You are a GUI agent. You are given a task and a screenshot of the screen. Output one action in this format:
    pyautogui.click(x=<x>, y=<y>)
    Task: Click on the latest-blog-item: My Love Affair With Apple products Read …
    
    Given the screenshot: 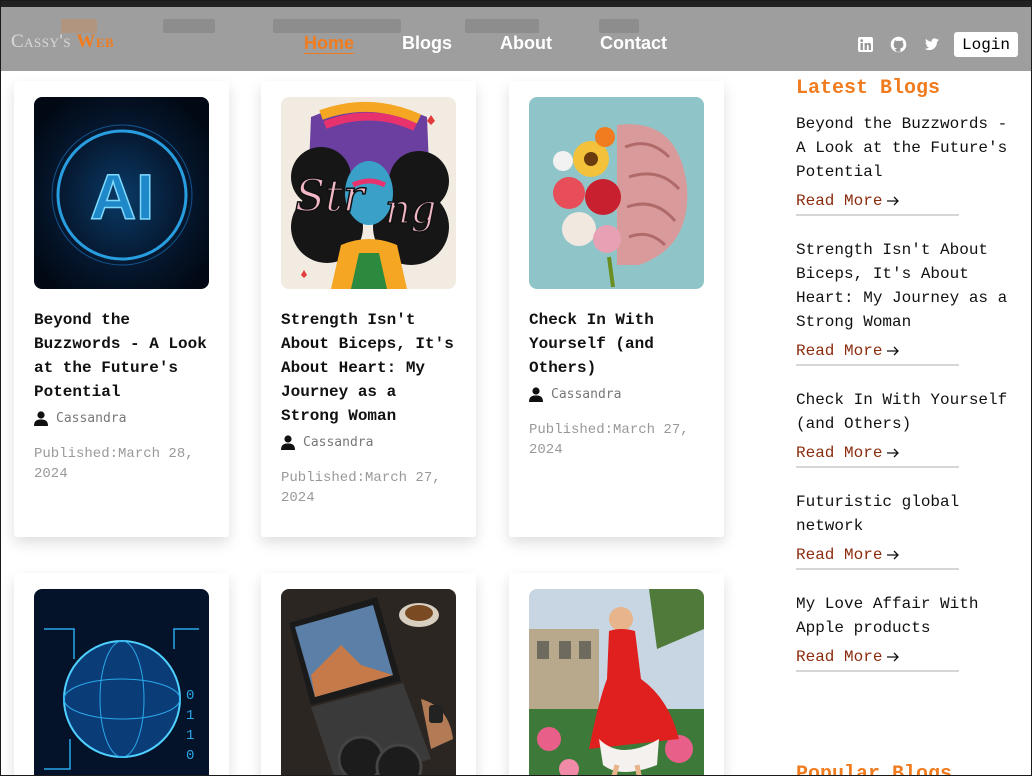 What is the action you would take?
    pyautogui.click(x=903, y=632)
    